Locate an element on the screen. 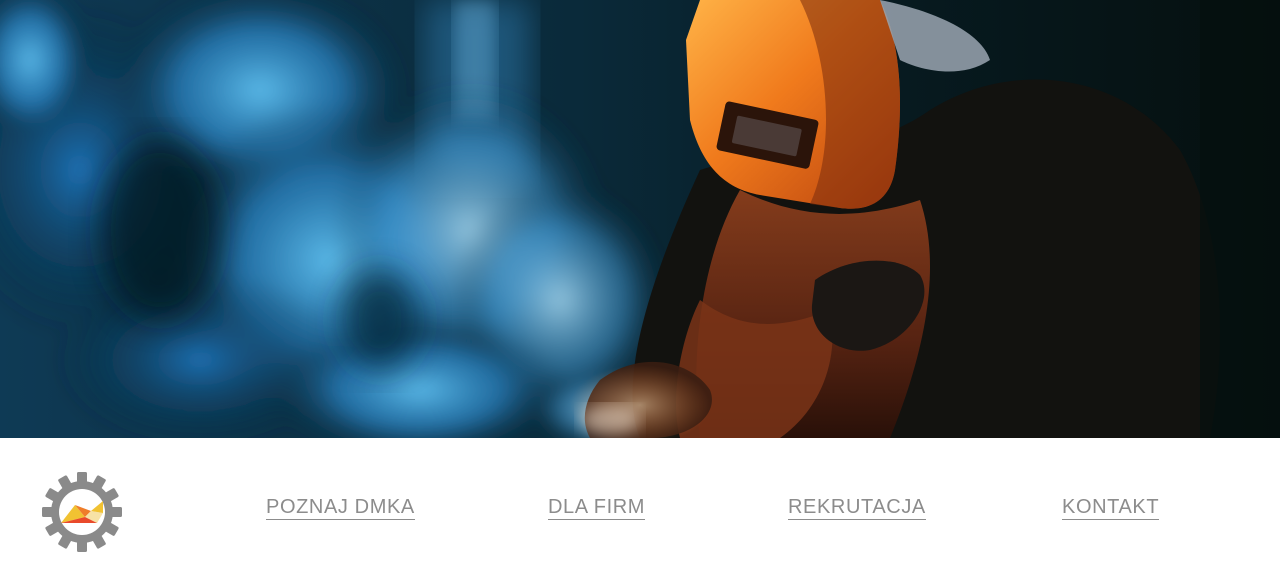 This screenshot has height=585, width=1280. nav-link-dla-firm: DLA FIRM is located at coordinates (597, 508).